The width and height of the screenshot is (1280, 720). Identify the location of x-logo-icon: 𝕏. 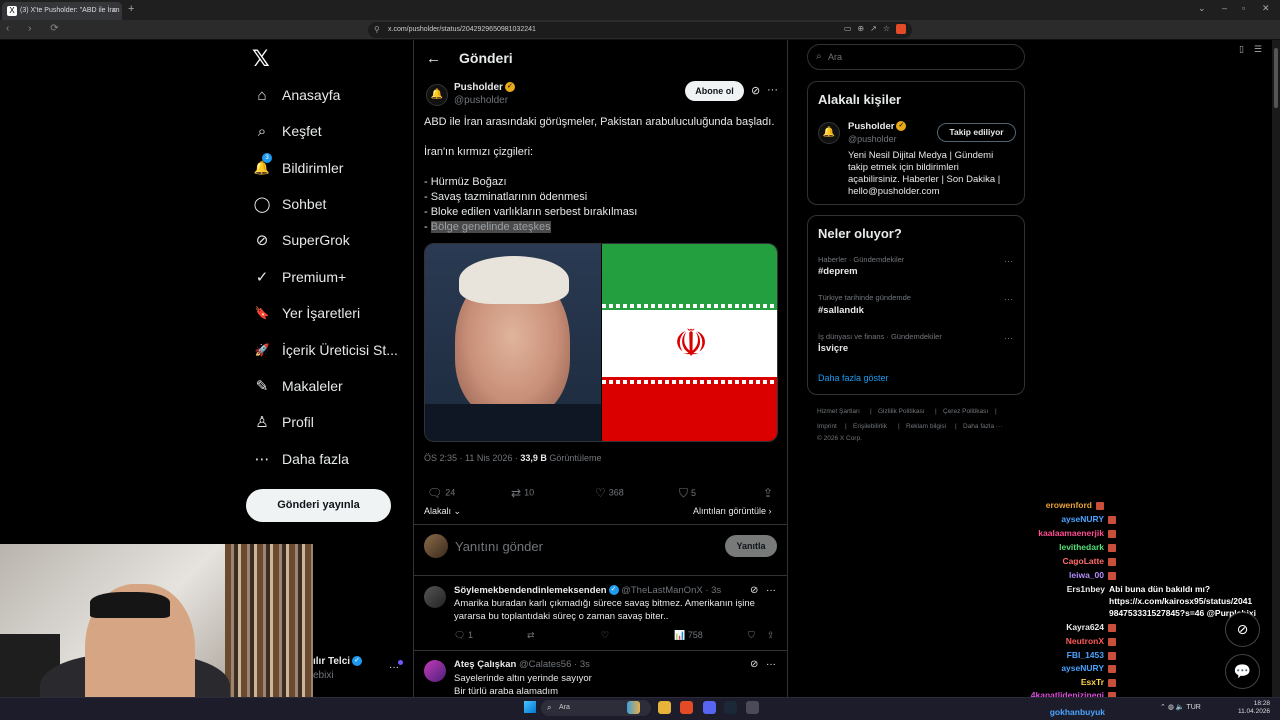
(261, 59).